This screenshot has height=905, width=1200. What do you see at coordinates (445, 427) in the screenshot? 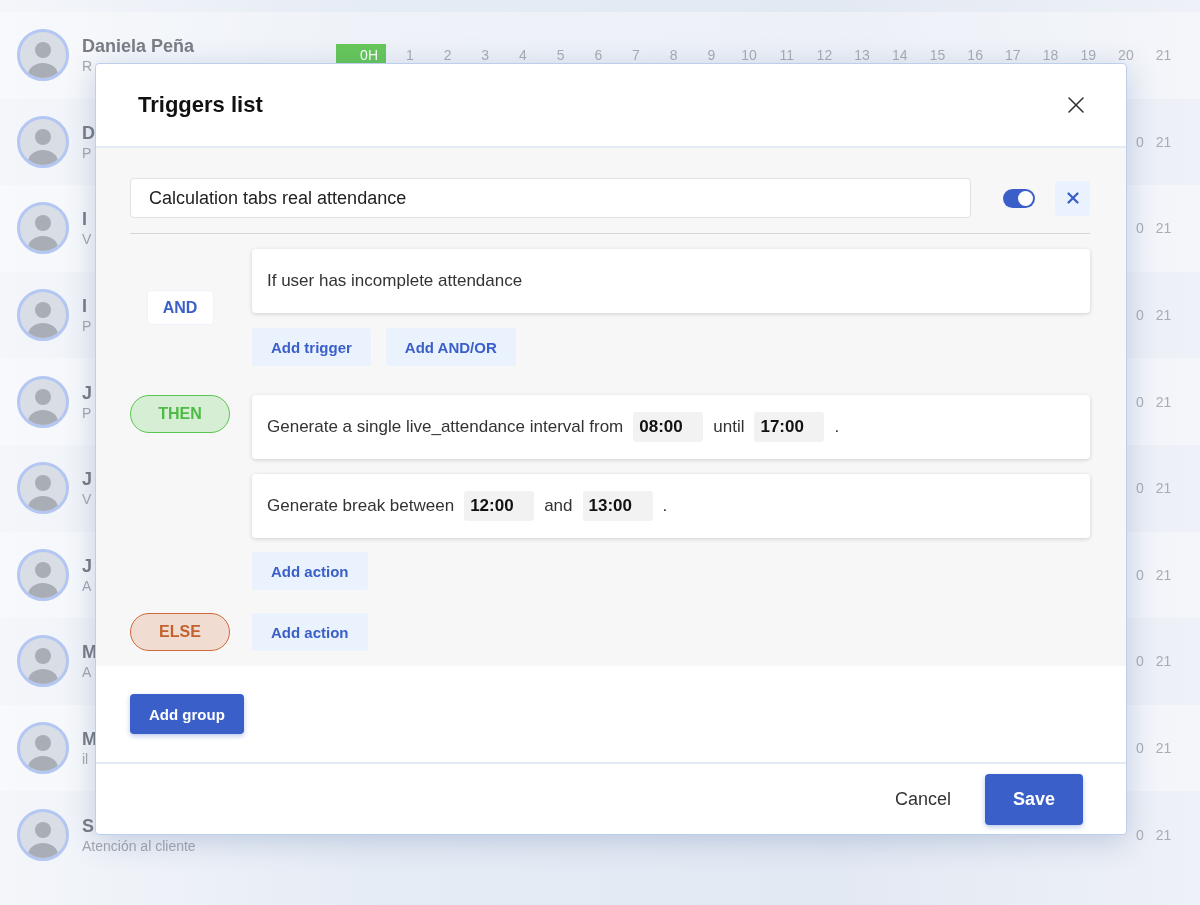
I see `action-text: Generate a single live_attendance interval from` at bounding box center [445, 427].